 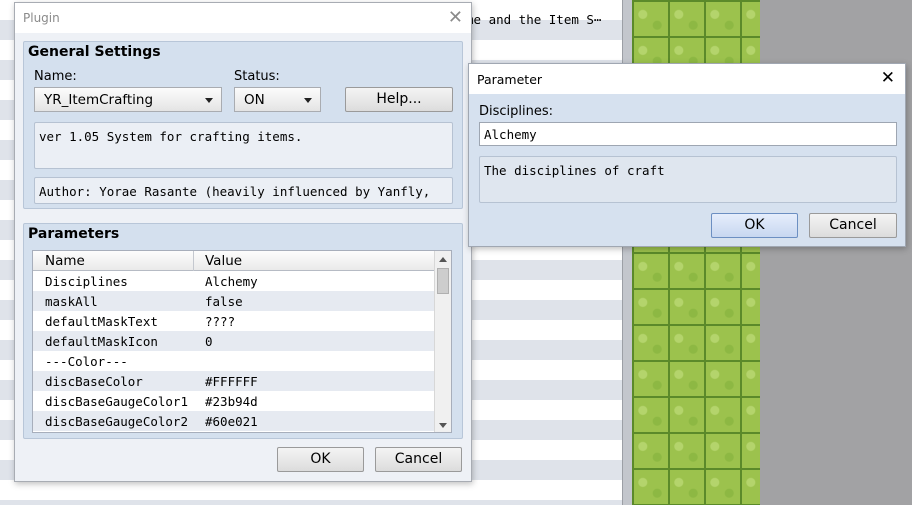 What do you see at coordinates (443, 259) in the screenshot?
I see `scroll-up-icon` at bounding box center [443, 259].